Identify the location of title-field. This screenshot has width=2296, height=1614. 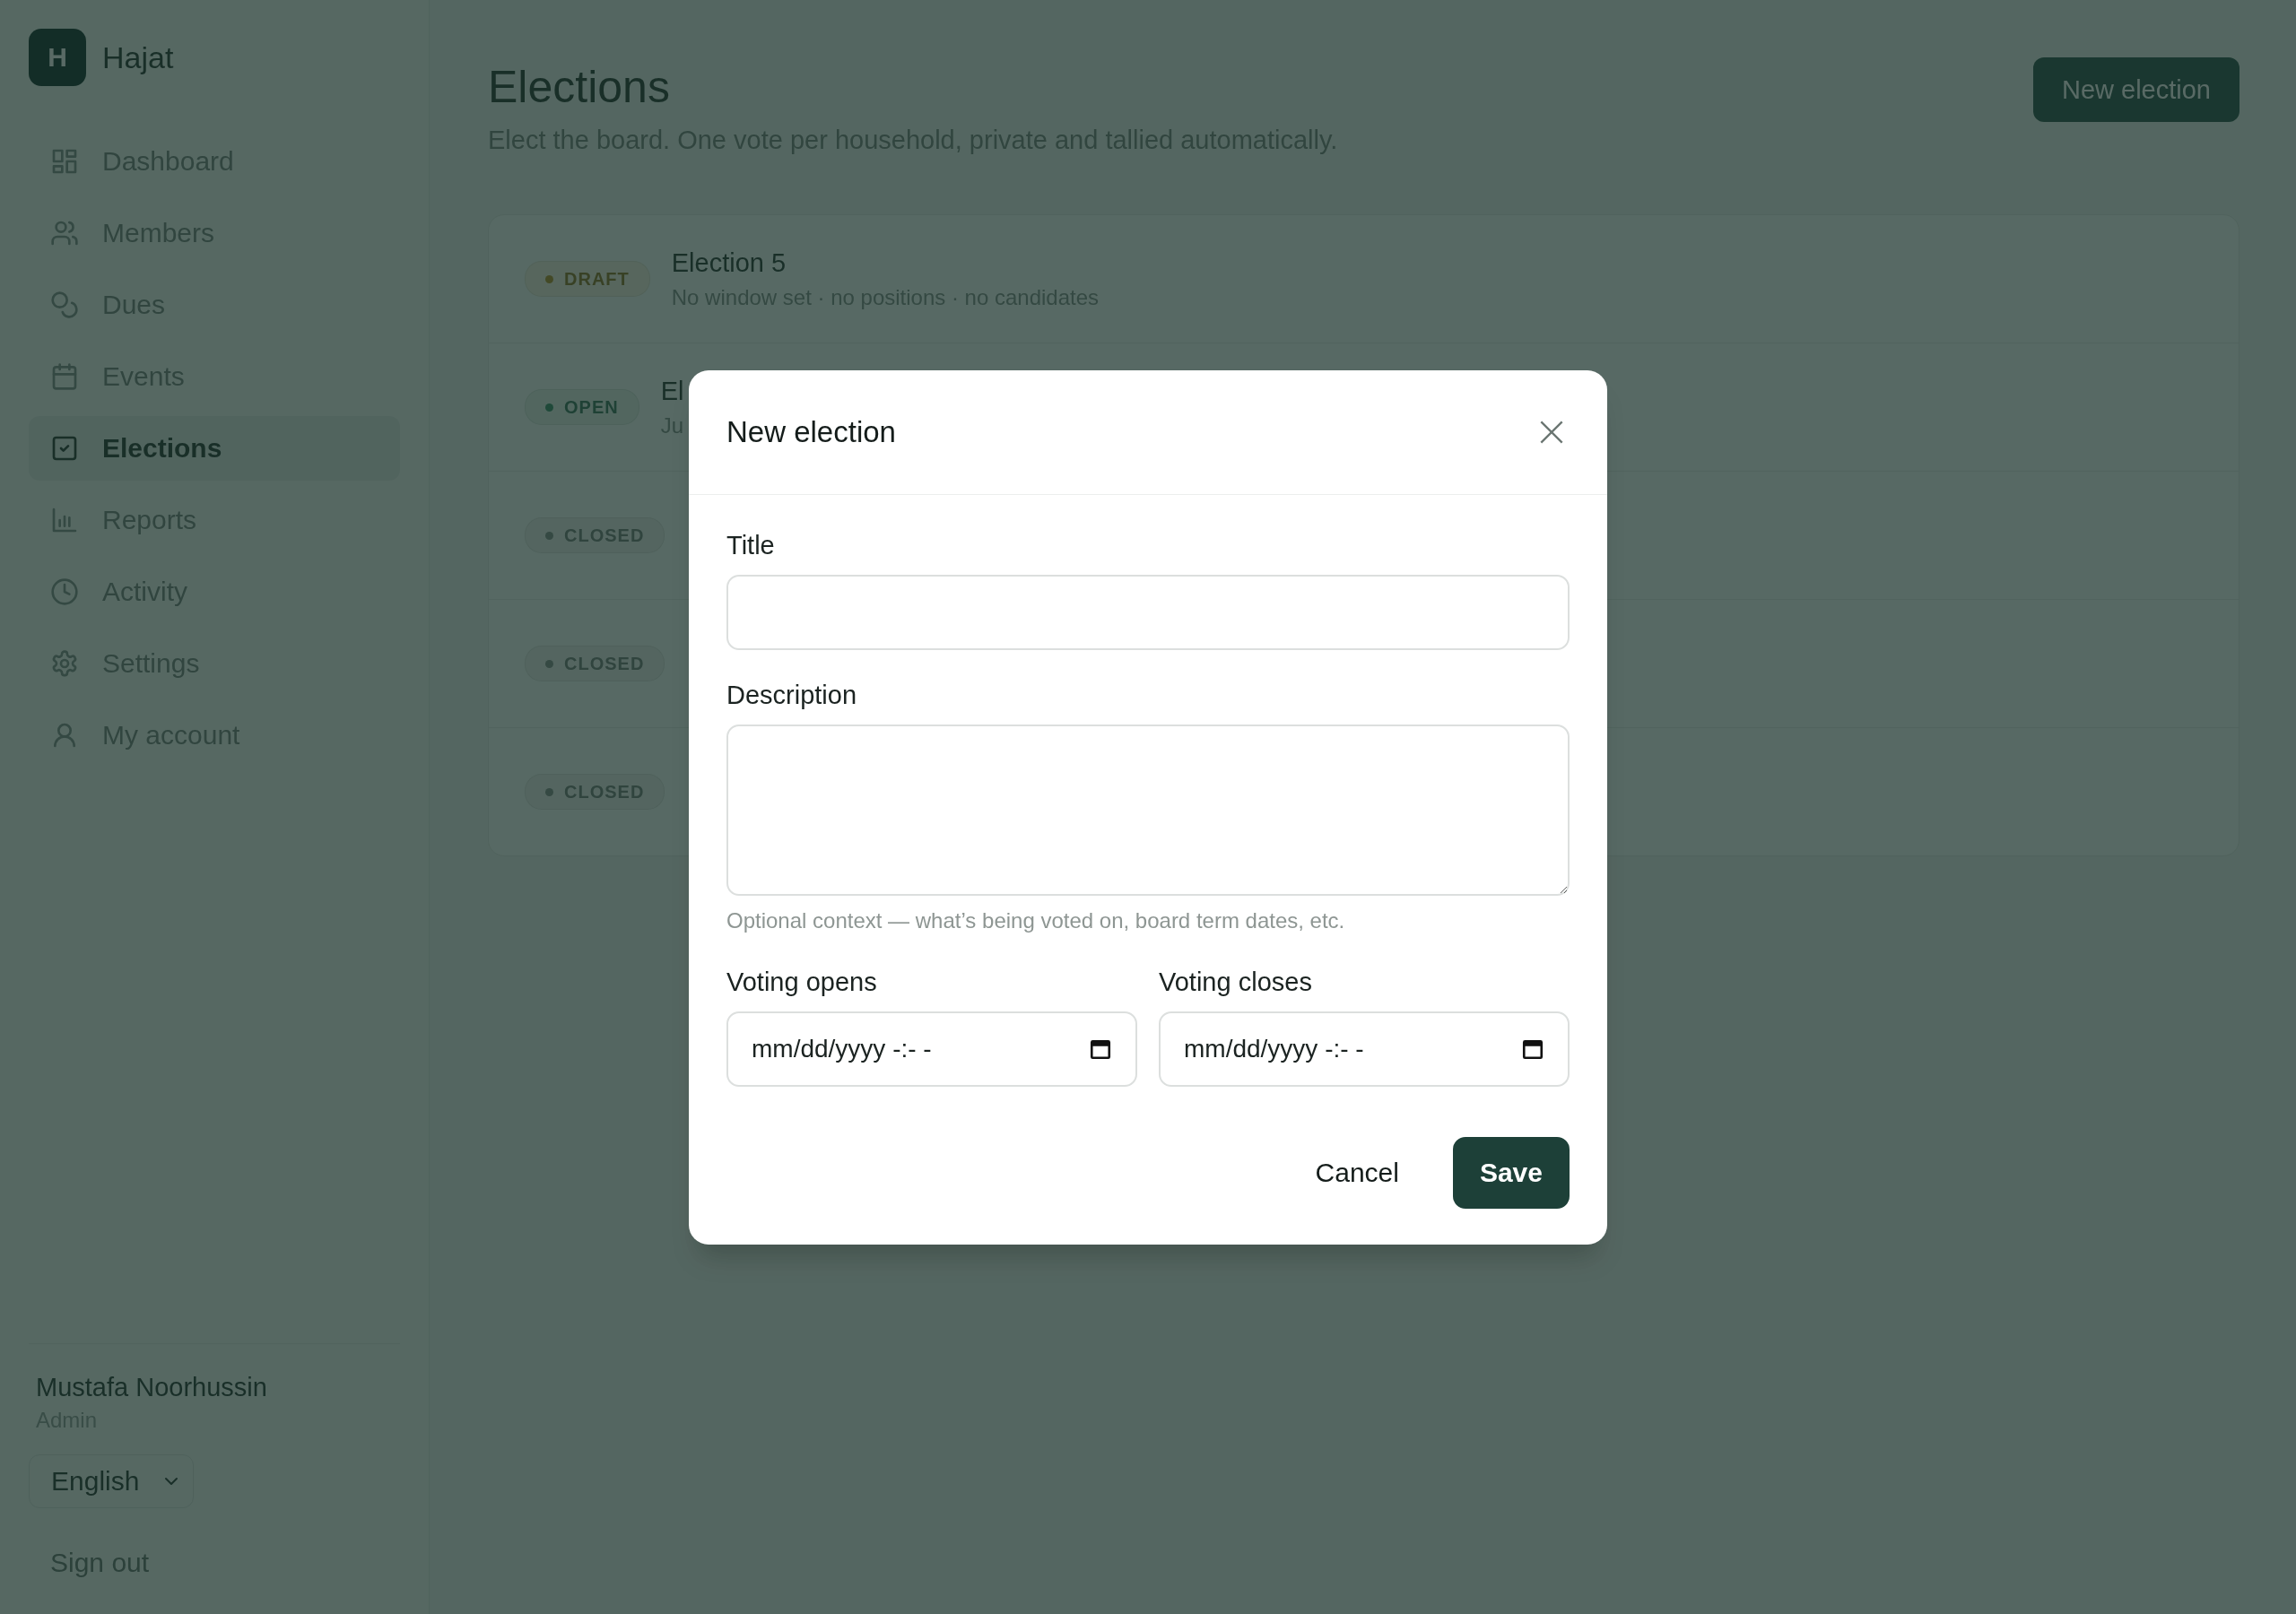
(1148, 612).